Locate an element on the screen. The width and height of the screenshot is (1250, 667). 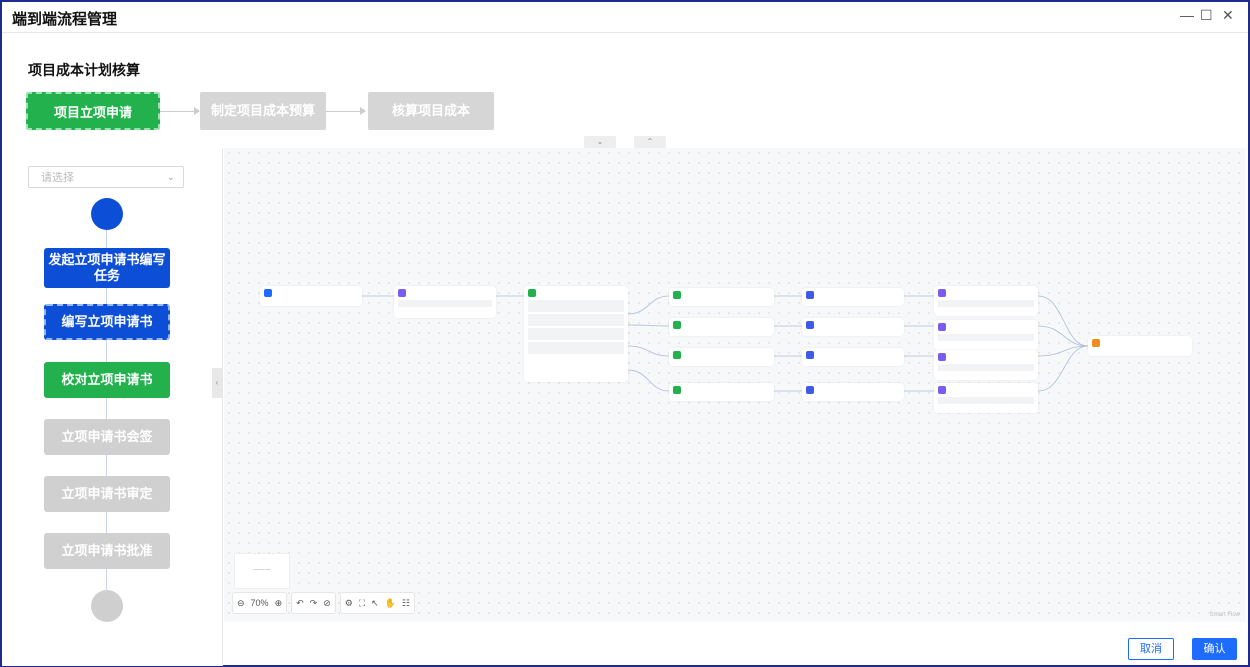
end-icon is located at coordinates (1096, 343).